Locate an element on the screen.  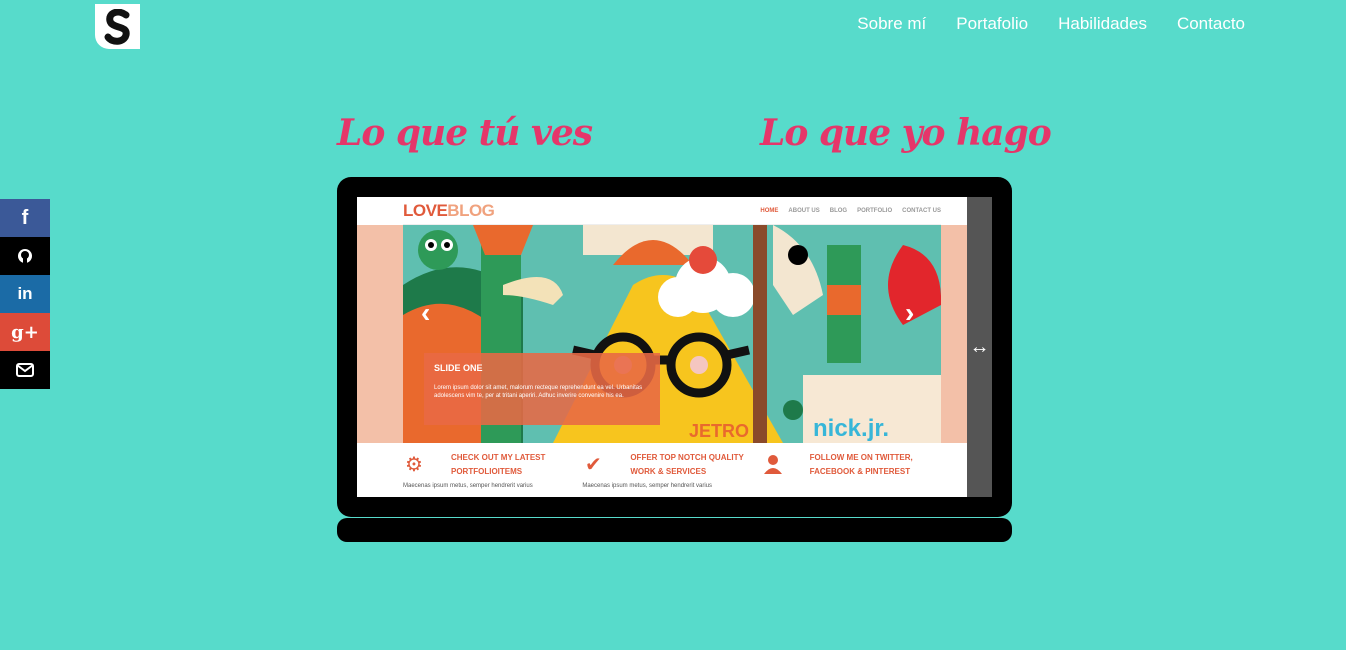
nav-habilidades: Habilidades is located at coordinates (1102, 24).